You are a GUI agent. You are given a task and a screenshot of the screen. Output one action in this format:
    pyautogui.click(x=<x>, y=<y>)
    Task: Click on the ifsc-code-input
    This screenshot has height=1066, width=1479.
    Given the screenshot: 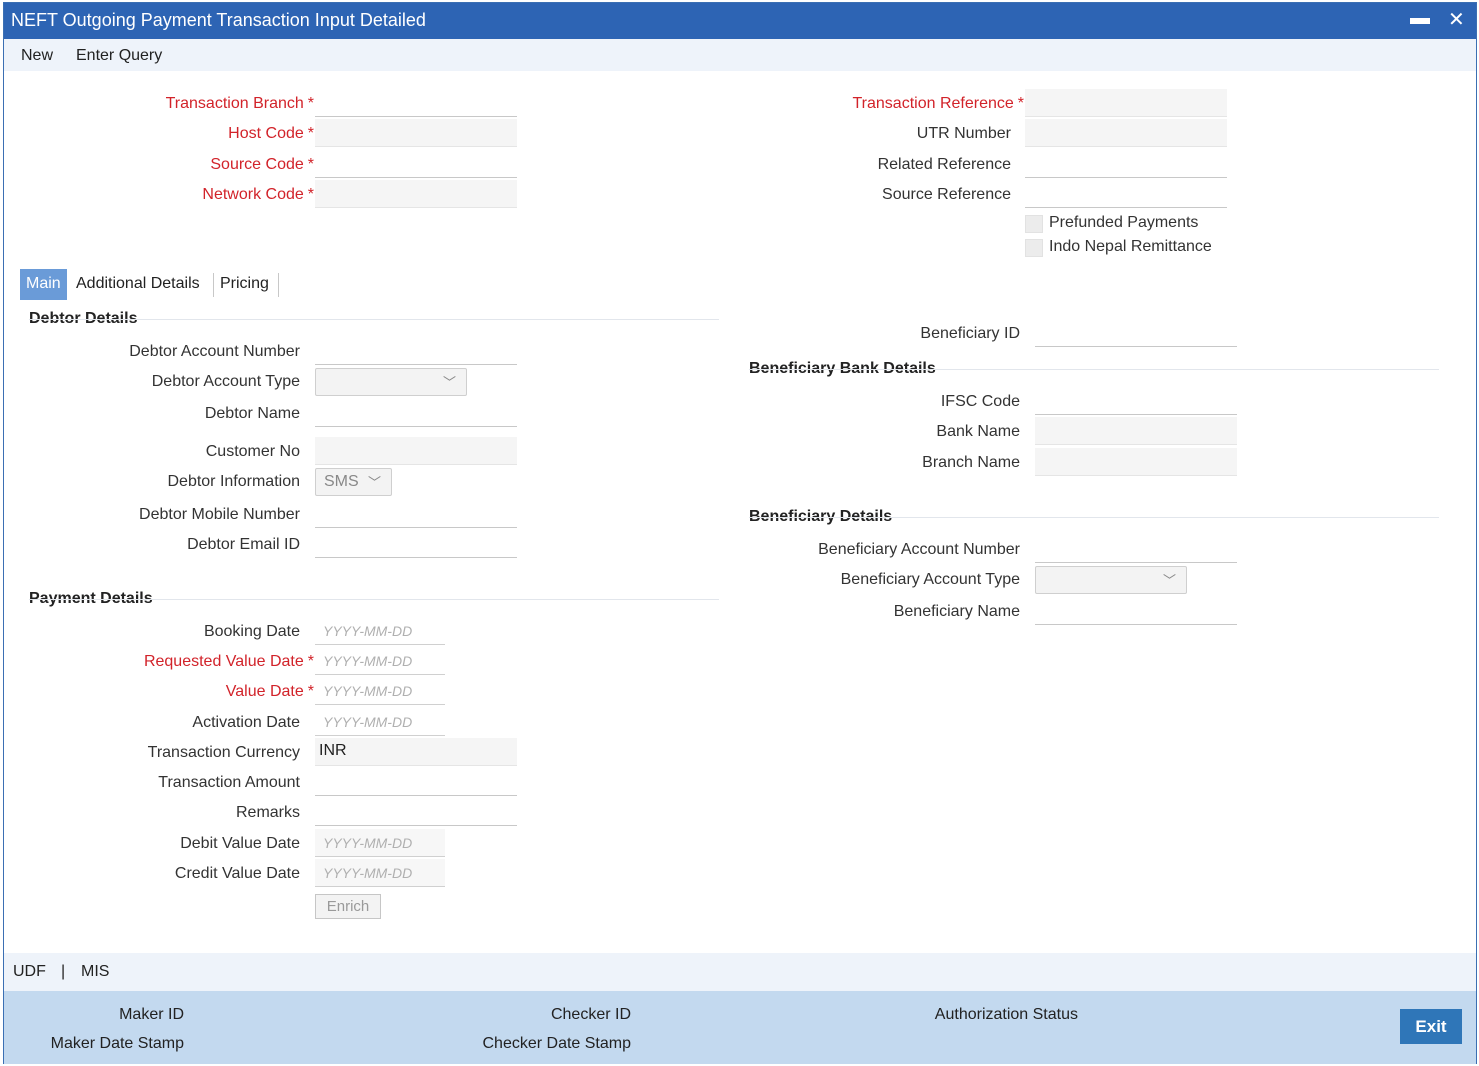 What is the action you would take?
    pyautogui.click(x=1136, y=401)
    